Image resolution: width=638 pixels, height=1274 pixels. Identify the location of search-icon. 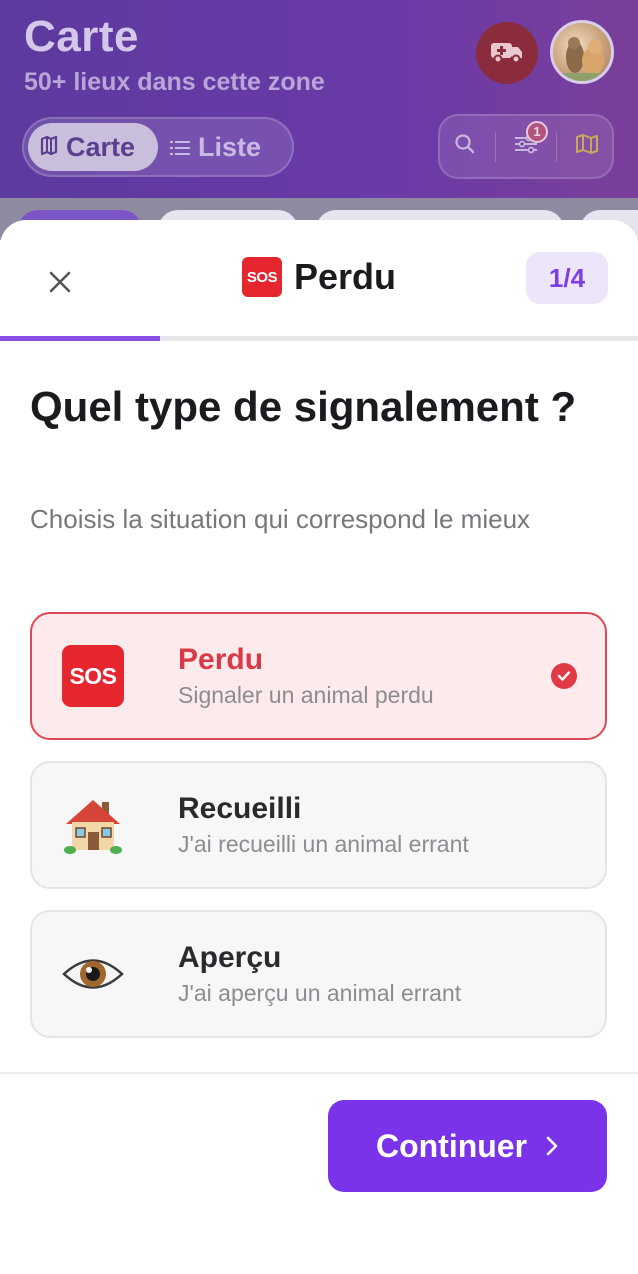
(465, 146).